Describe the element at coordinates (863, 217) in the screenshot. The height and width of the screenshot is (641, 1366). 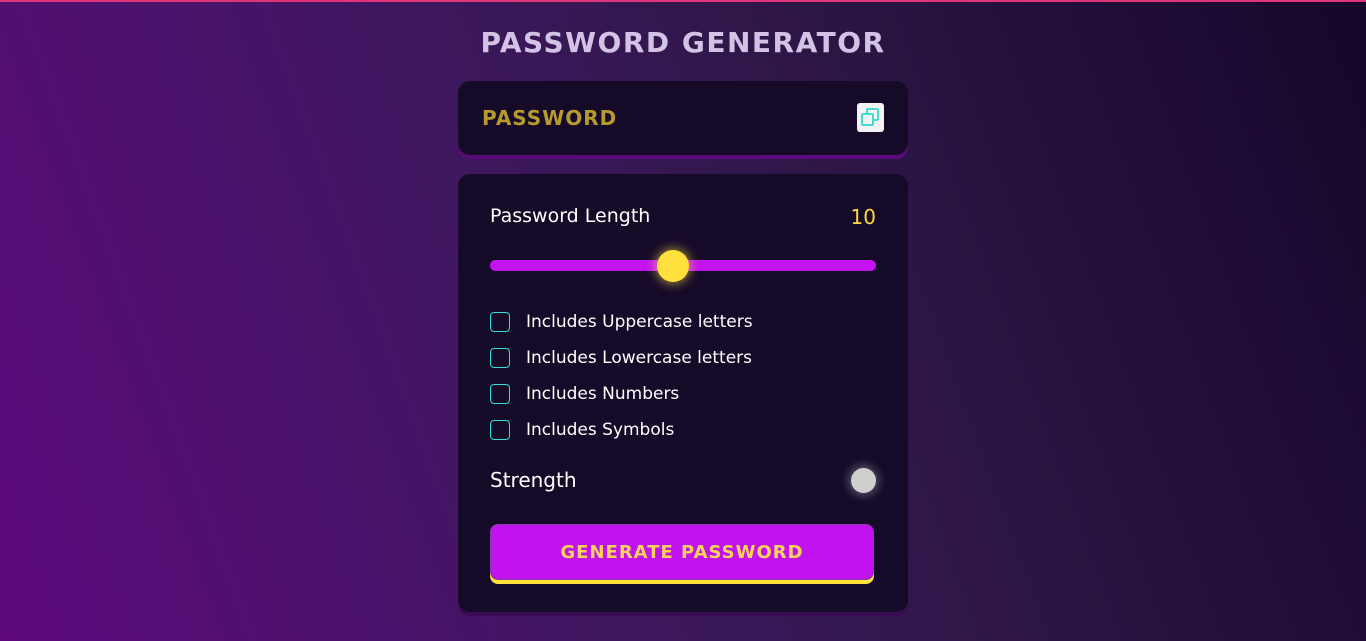
I see `length-value: 10` at that location.